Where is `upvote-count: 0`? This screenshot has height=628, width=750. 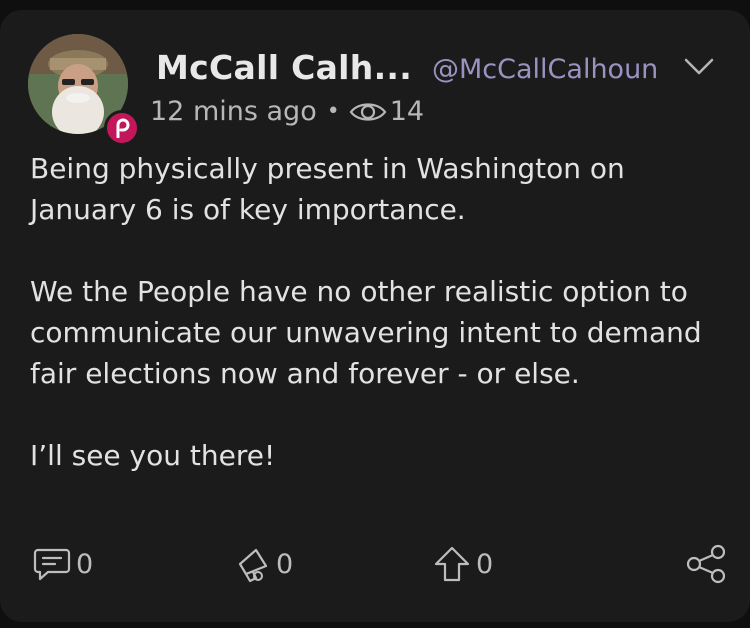 upvote-count: 0 is located at coordinates (485, 564).